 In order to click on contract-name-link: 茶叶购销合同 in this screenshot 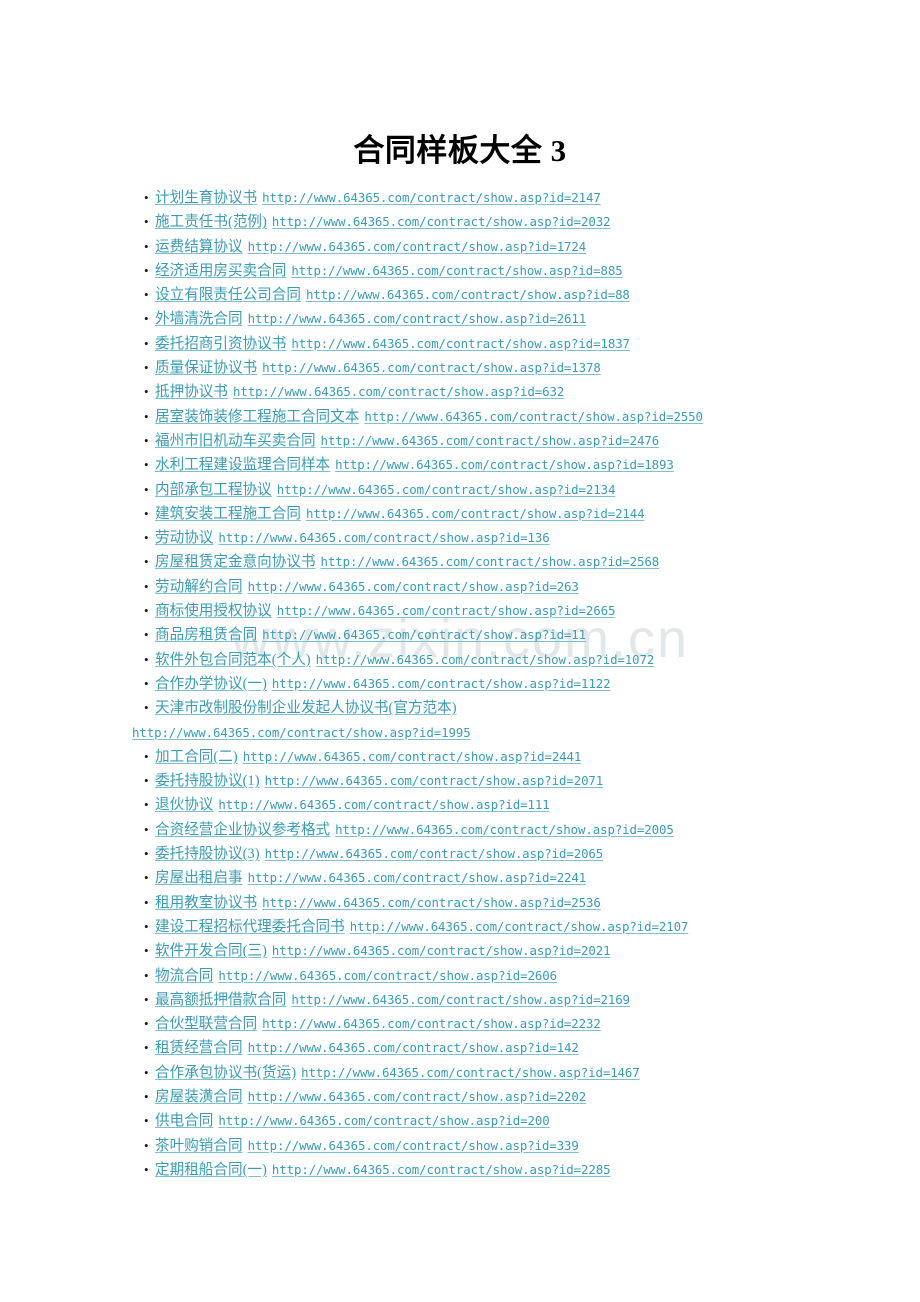, I will do `click(199, 1146)`.